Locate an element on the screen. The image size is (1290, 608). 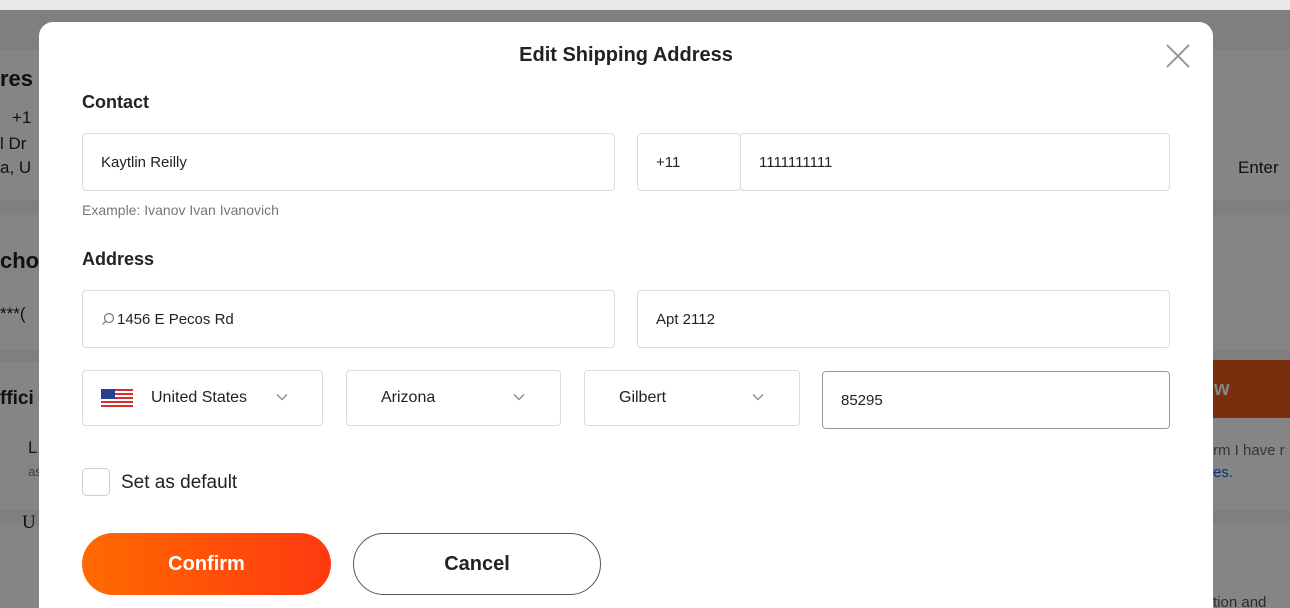
state-value: Arizona is located at coordinates (408, 397).